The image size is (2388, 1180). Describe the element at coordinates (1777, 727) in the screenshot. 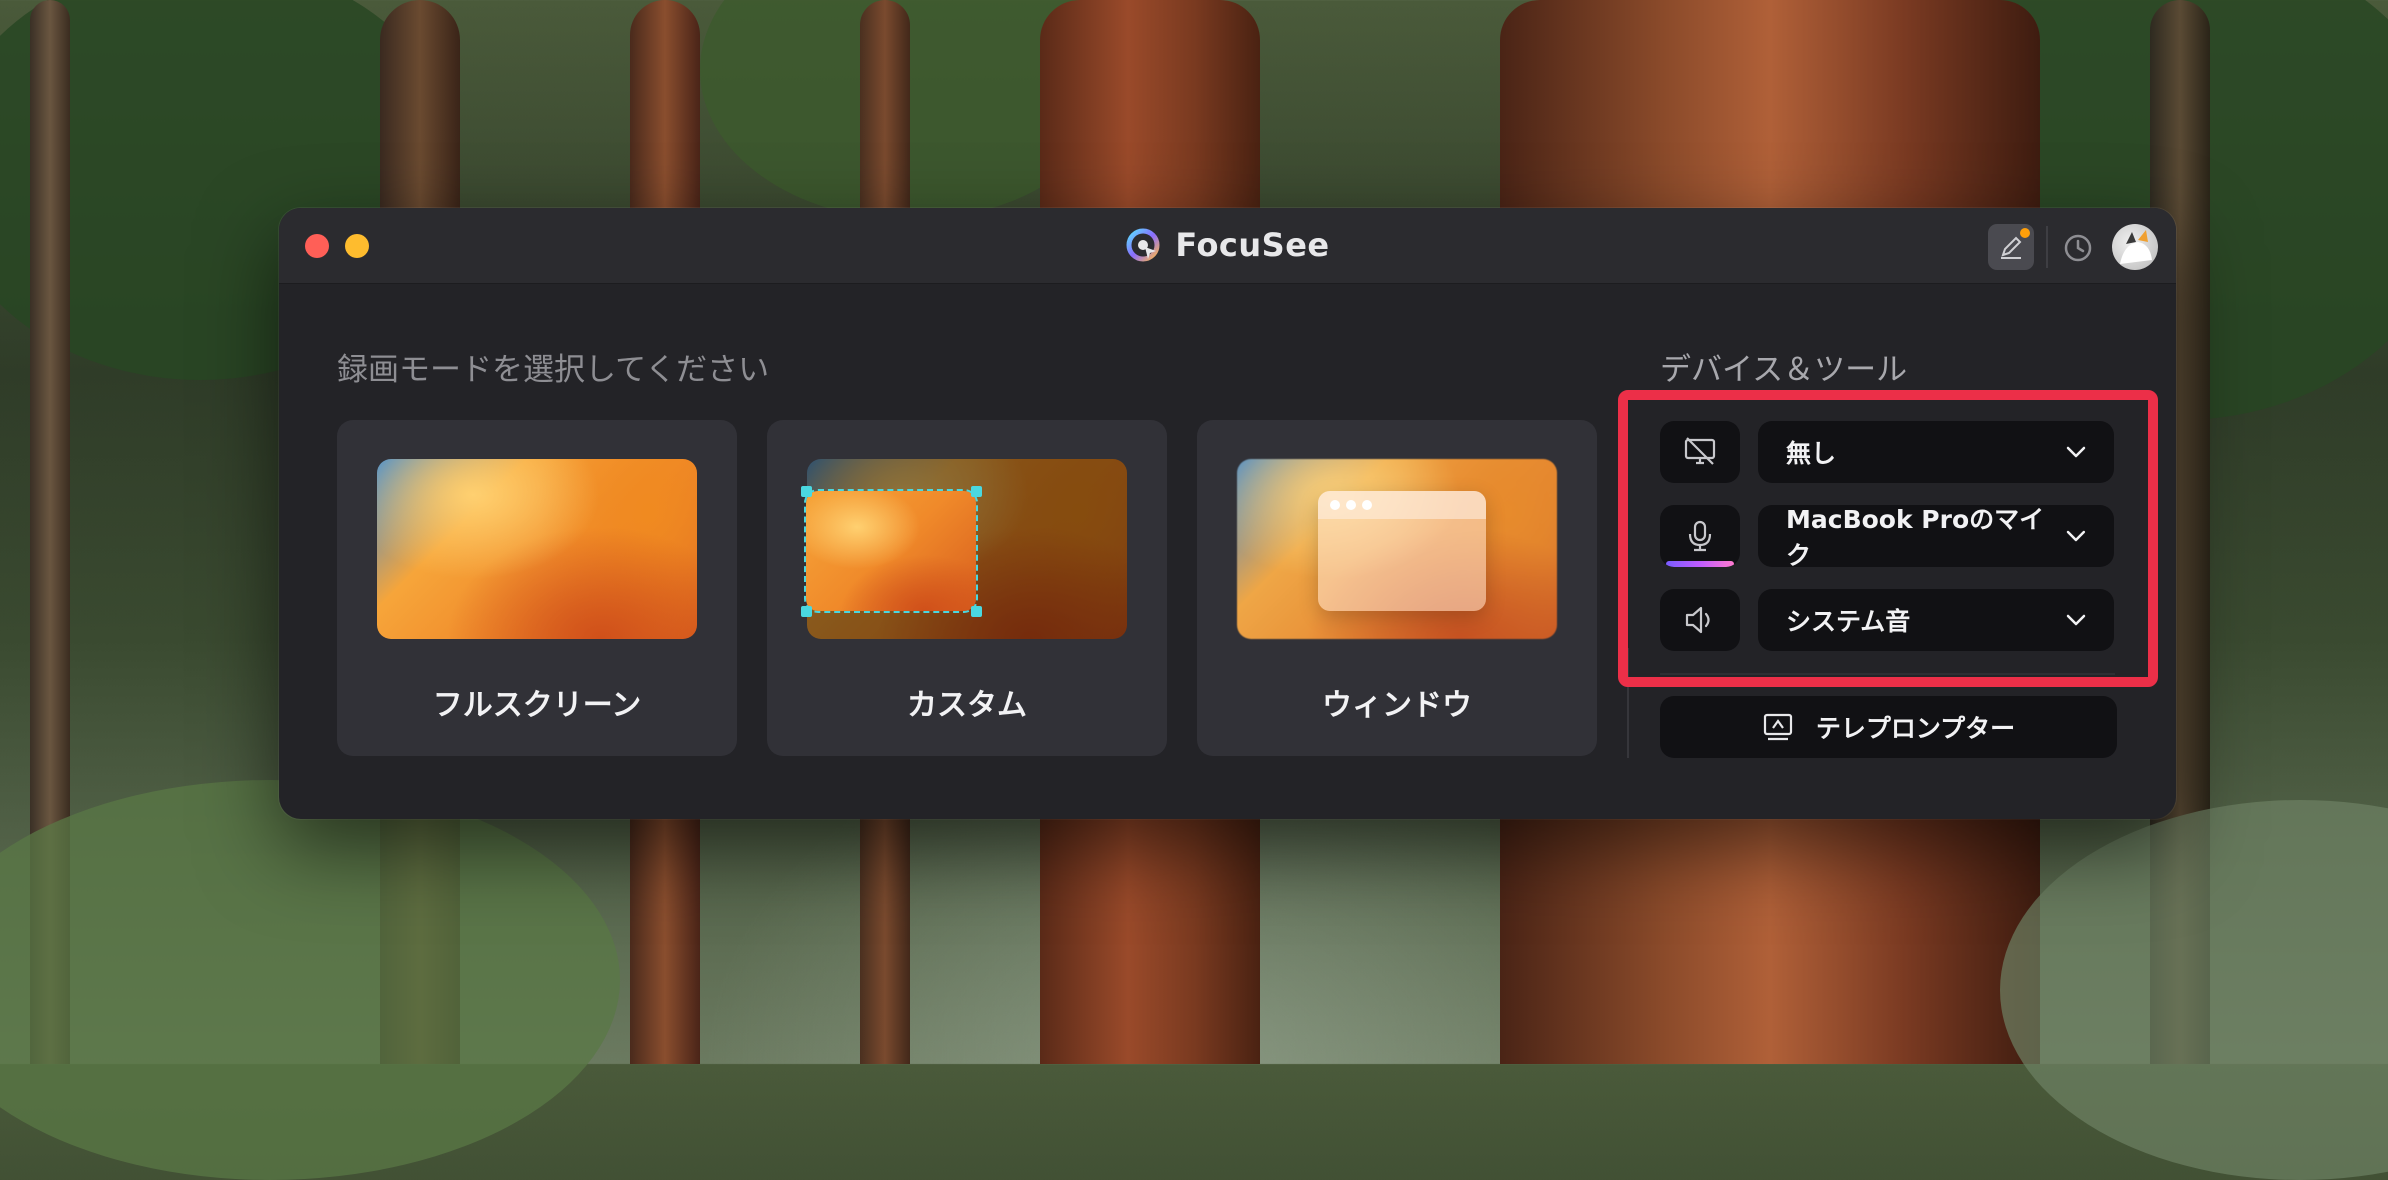

I see `teleprompter-icon` at that location.